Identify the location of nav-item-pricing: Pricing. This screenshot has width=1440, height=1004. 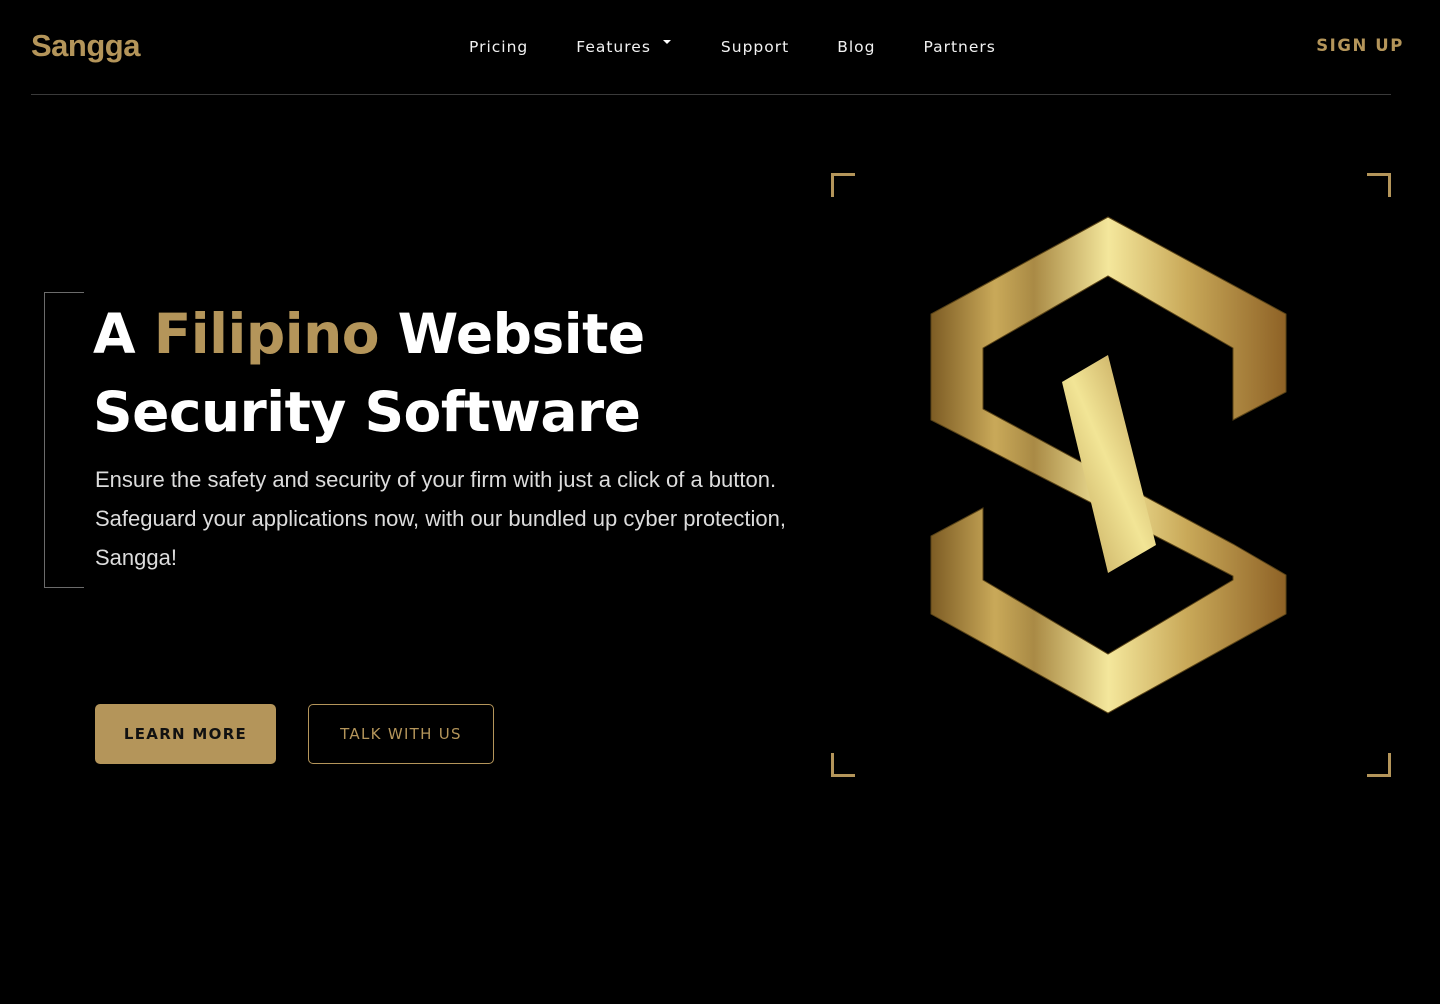
(498, 47).